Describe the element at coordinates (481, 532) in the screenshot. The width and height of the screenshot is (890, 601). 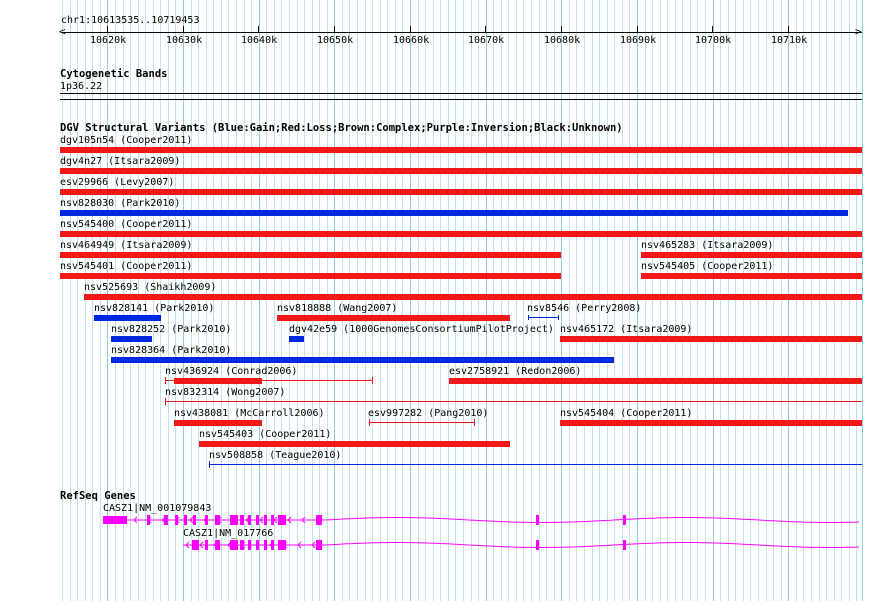
I see `gene-models` at that location.